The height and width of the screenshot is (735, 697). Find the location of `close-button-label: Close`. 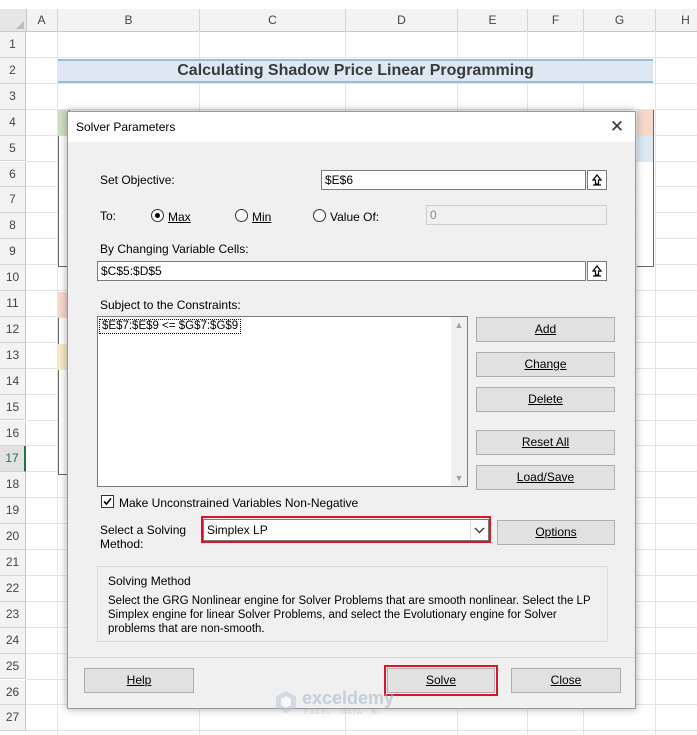

close-button-label: Close is located at coordinates (566, 680).